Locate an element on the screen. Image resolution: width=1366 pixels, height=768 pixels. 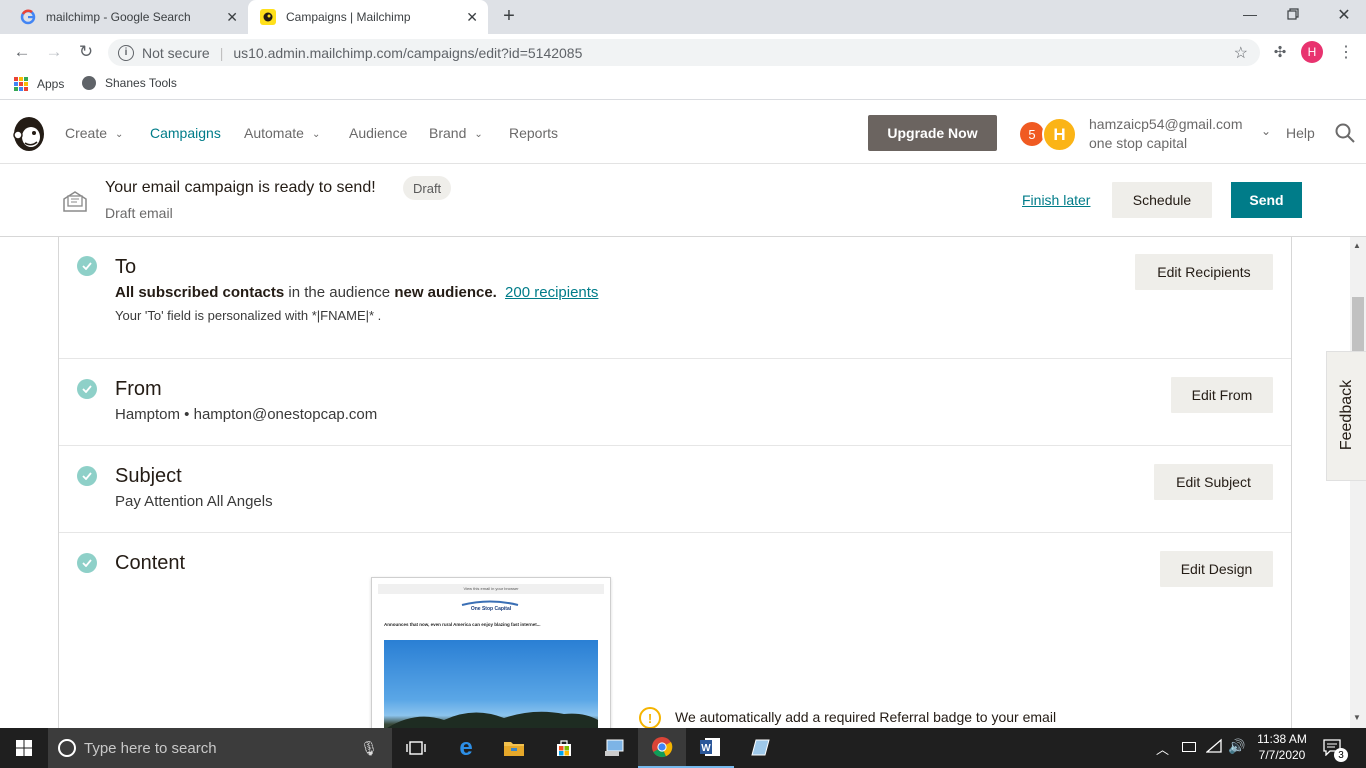
preview-logo: One Stop Capital is located at coordinates (491, 606).